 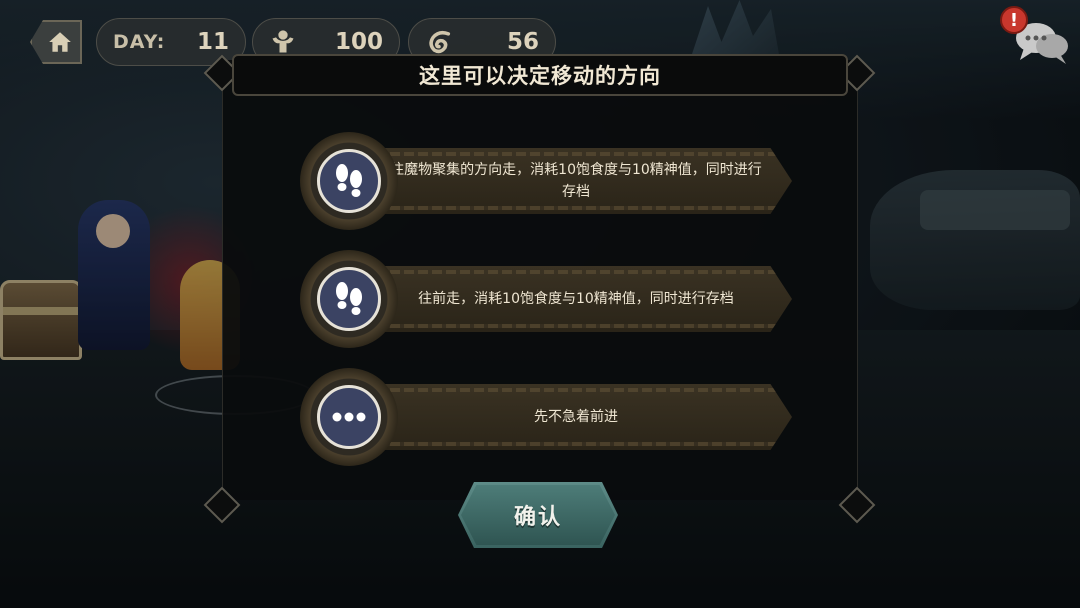 I want to click on notification-badge: !, so click(x=1014, y=20).